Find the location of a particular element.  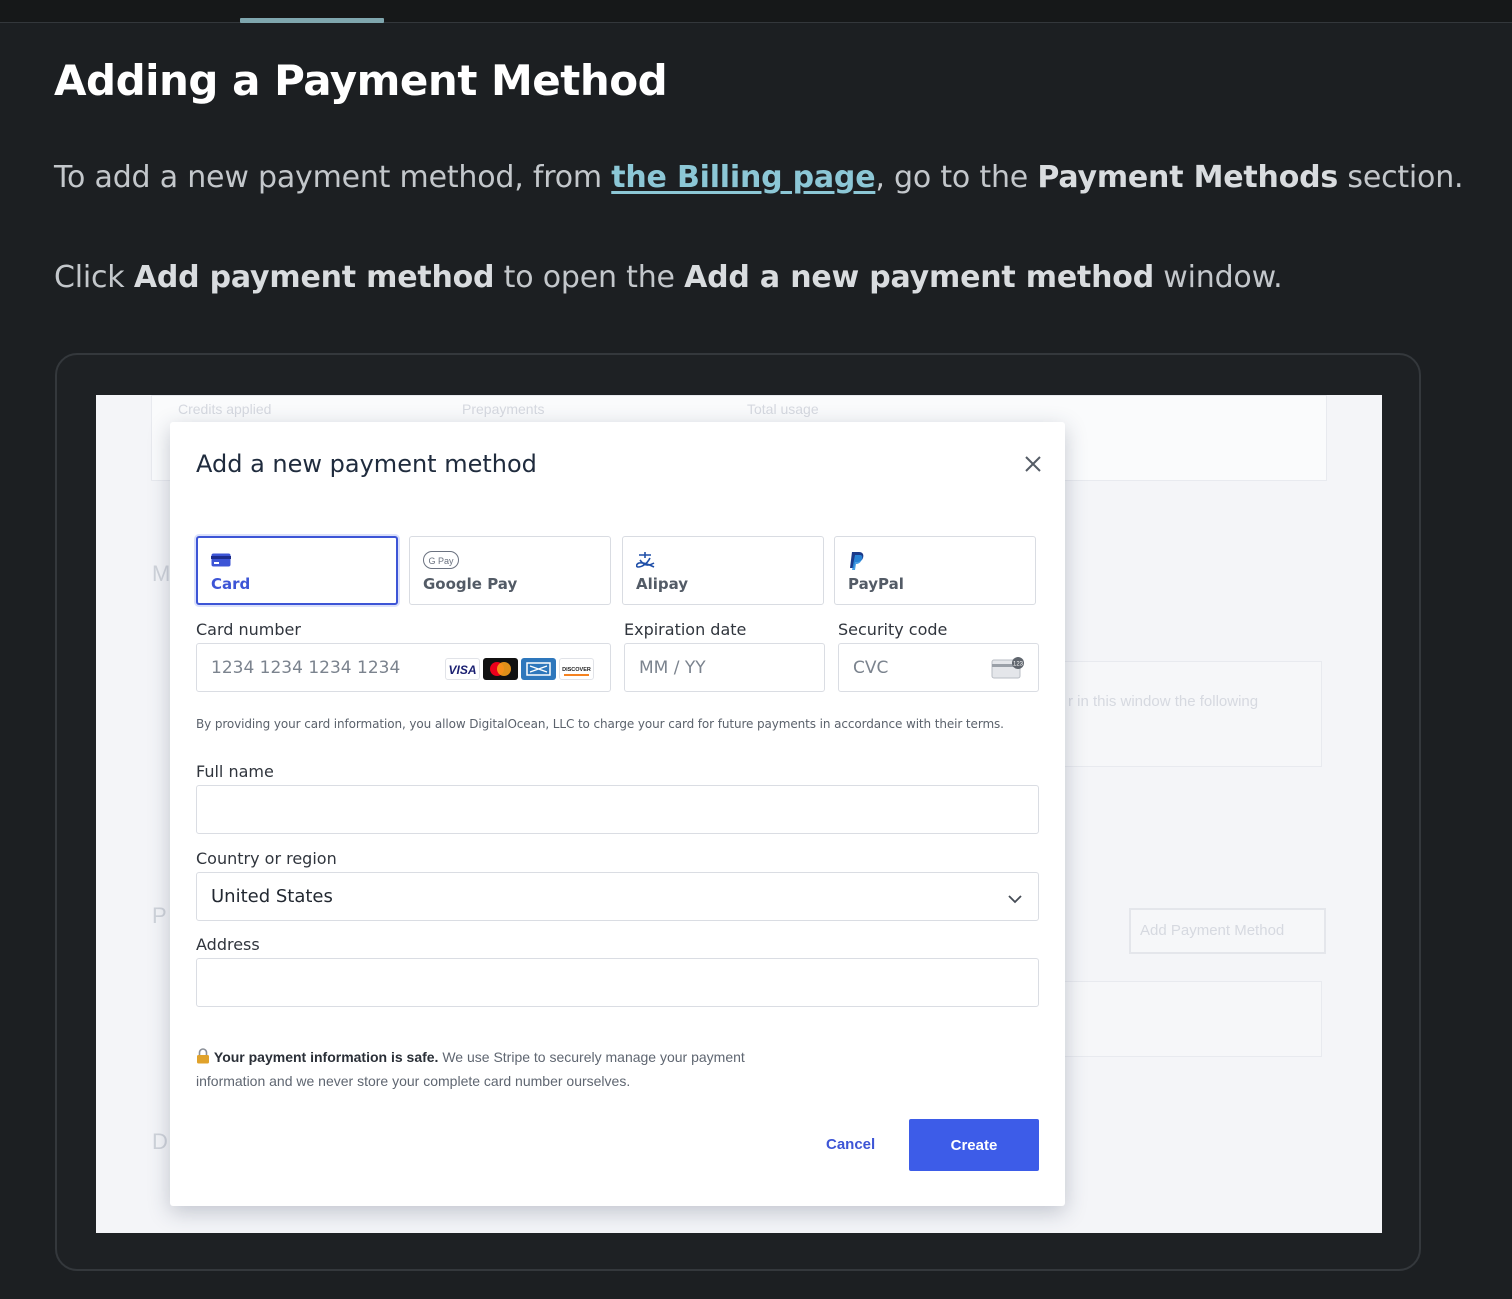

bg-heading-d: D is located at coordinates (160, 1141).